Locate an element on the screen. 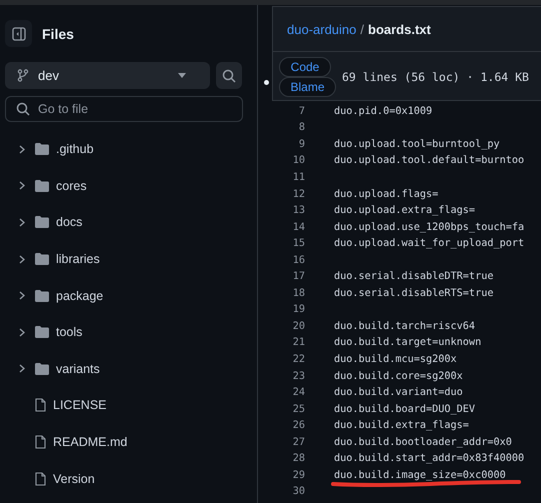 This screenshot has width=541, height=503. dot-icon is located at coordinates (266, 82).